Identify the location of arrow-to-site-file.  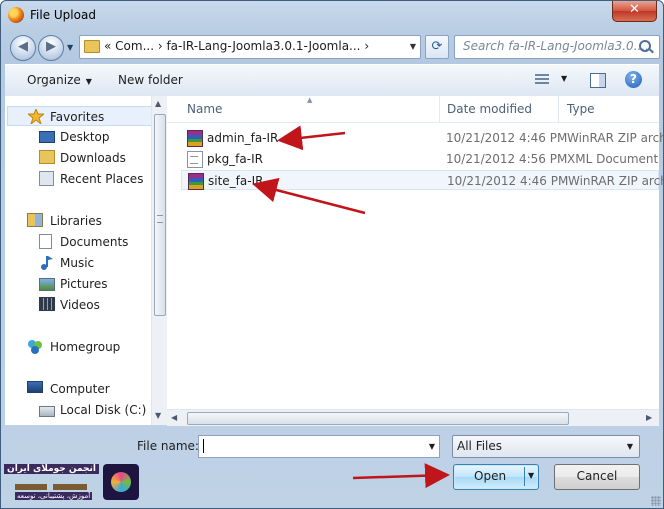
(309, 196).